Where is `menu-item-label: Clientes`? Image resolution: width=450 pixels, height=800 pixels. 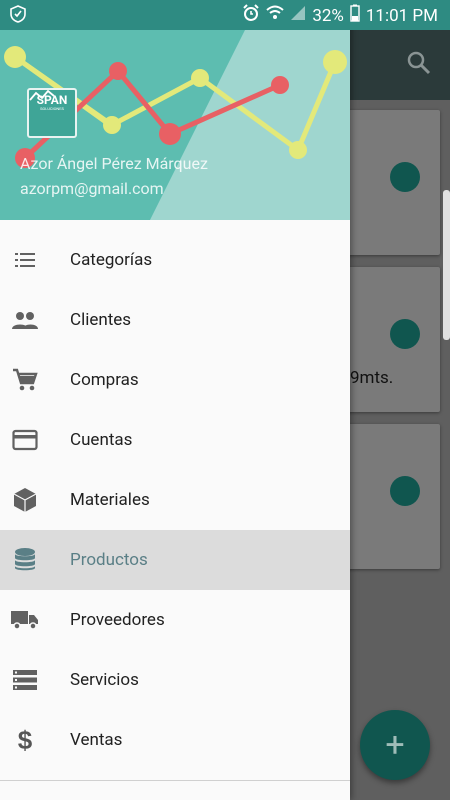
menu-item-label: Clientes is located at coordinates (101, 320).